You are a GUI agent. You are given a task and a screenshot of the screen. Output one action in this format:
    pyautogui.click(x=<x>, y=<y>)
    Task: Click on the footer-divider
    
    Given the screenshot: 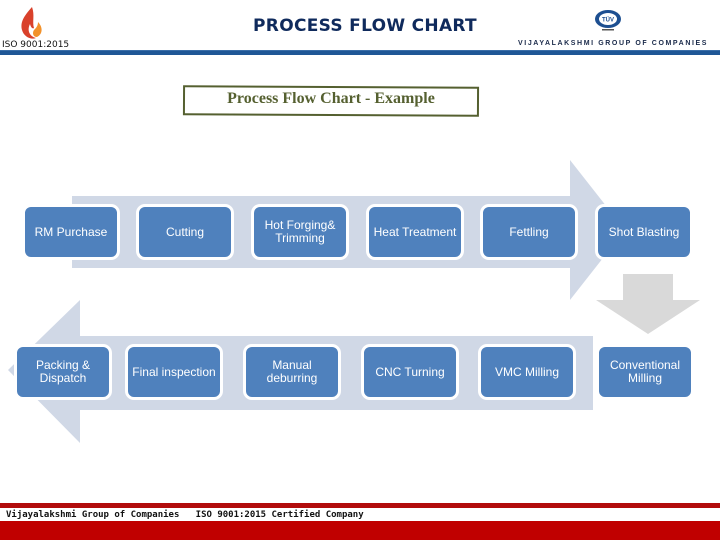 What is the action you would take?
    pyautogui.click(x=360, y=505)
    